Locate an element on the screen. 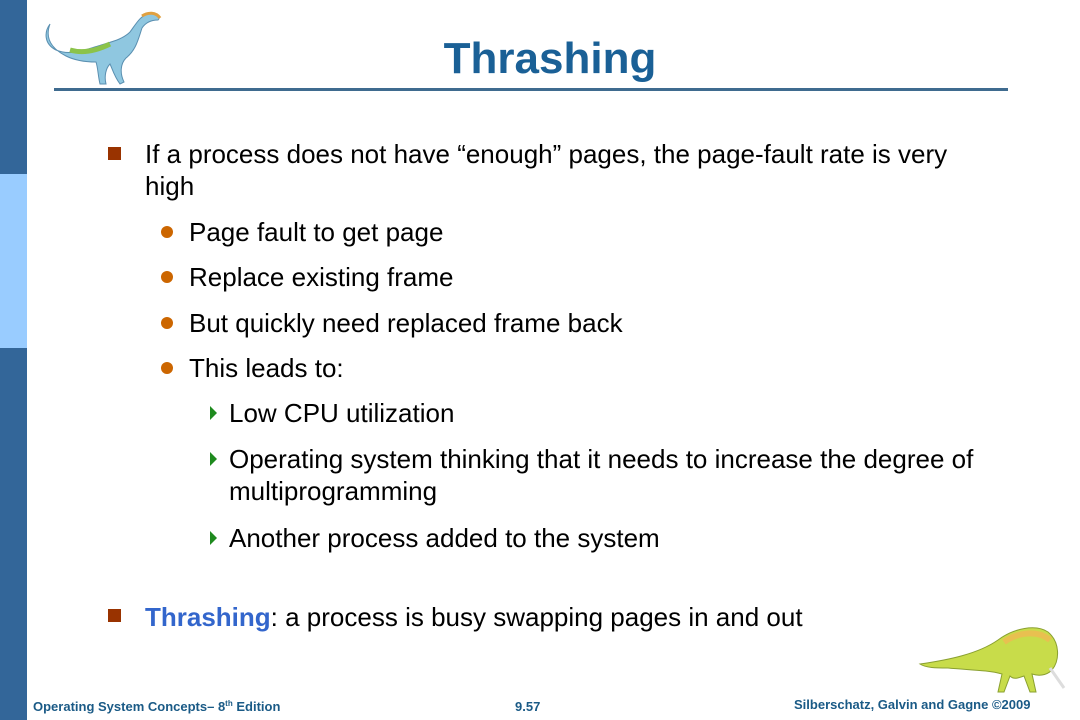  sidebar-accent-bar is located at coordinates (13, 360).